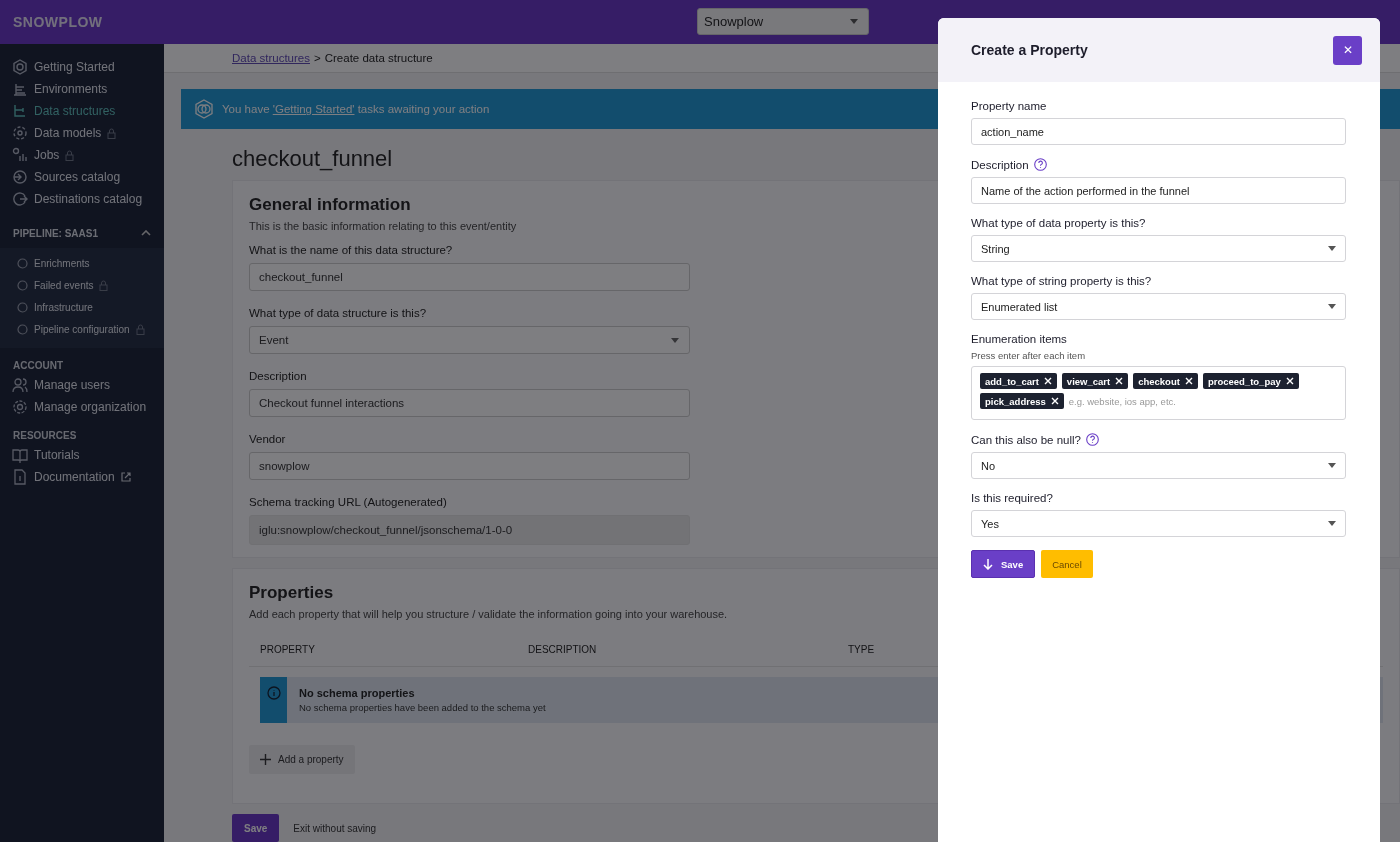 Image resolution: width=1400 pixels, height=842 pixels. What do you see at coordinates (1012, 498) in the screenshot?
I see `field-label: Is this required?` at bounding box center [1012, 498].